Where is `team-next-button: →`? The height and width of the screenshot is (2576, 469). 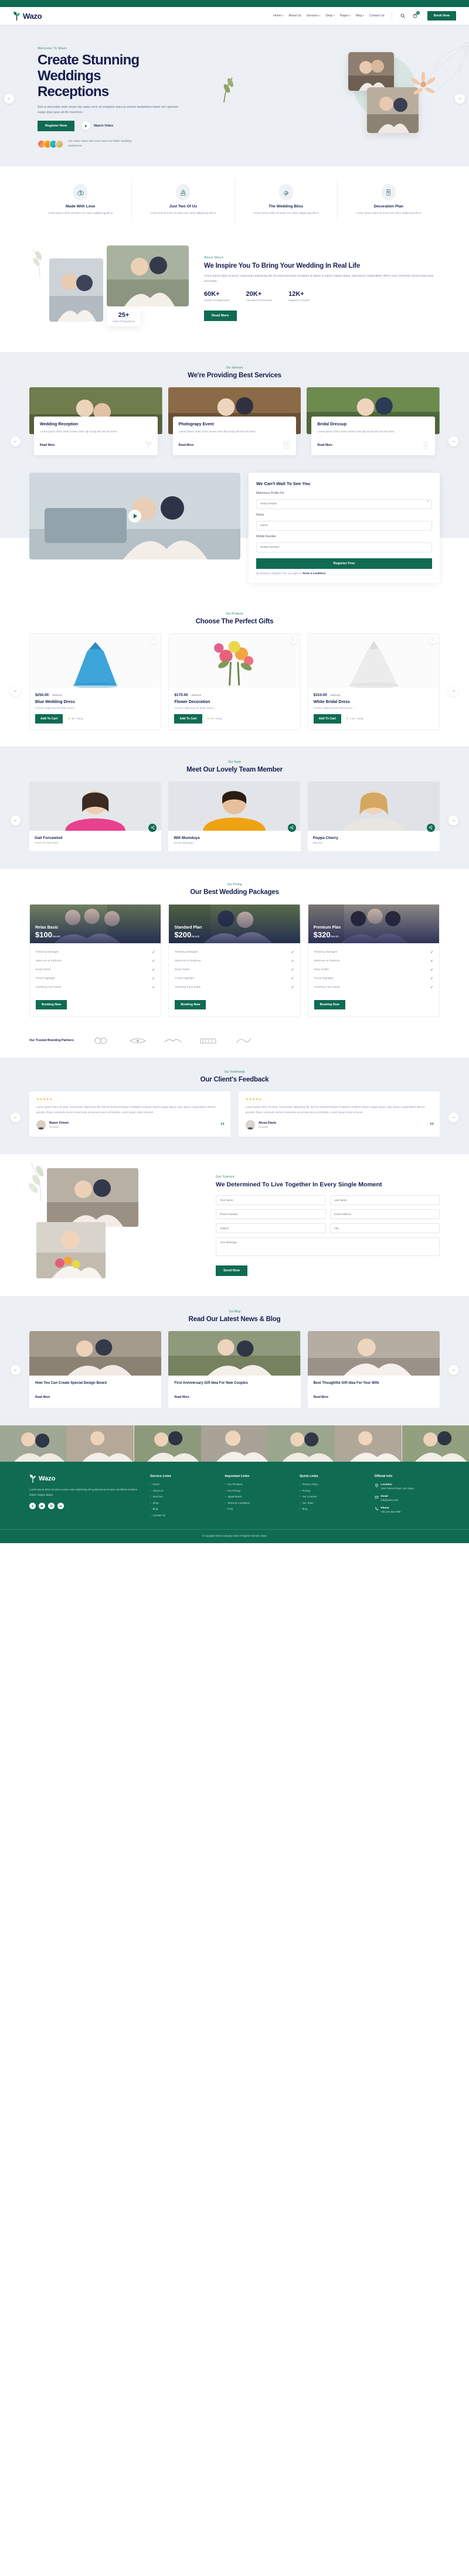 team-next-button: → is located at coordinates (453, 820).